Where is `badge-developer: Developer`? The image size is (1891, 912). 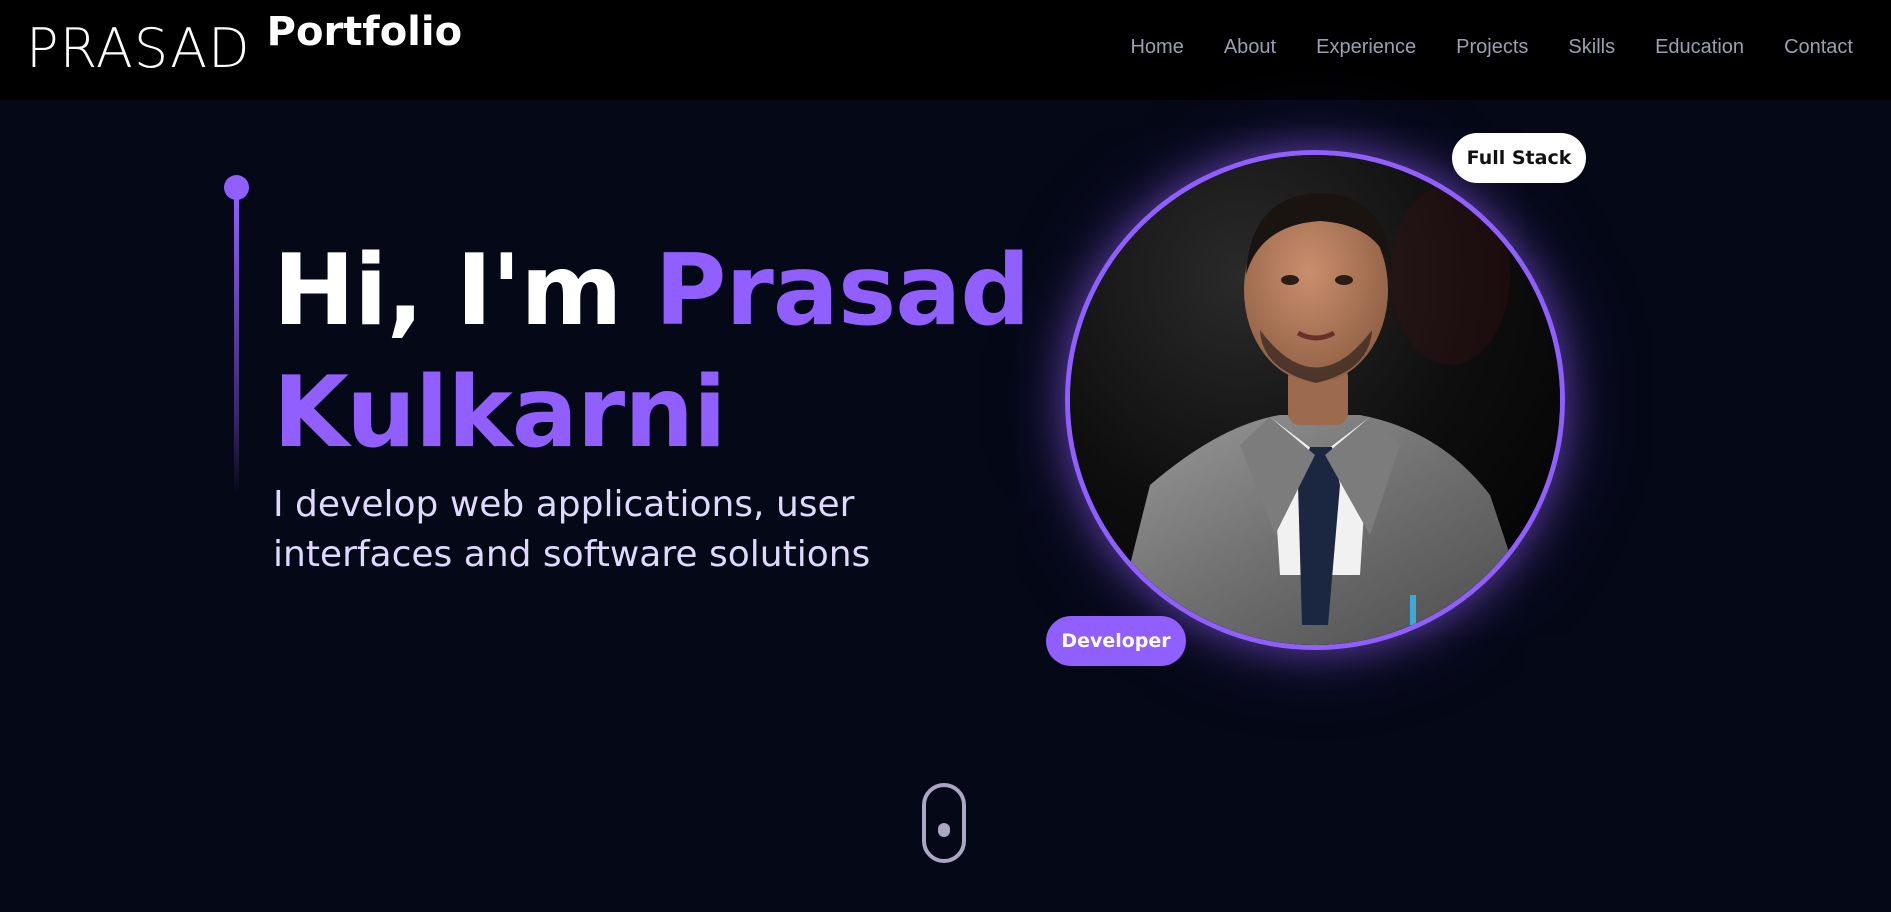
badge-developer: Developer is located at coordinates (1116, 641).